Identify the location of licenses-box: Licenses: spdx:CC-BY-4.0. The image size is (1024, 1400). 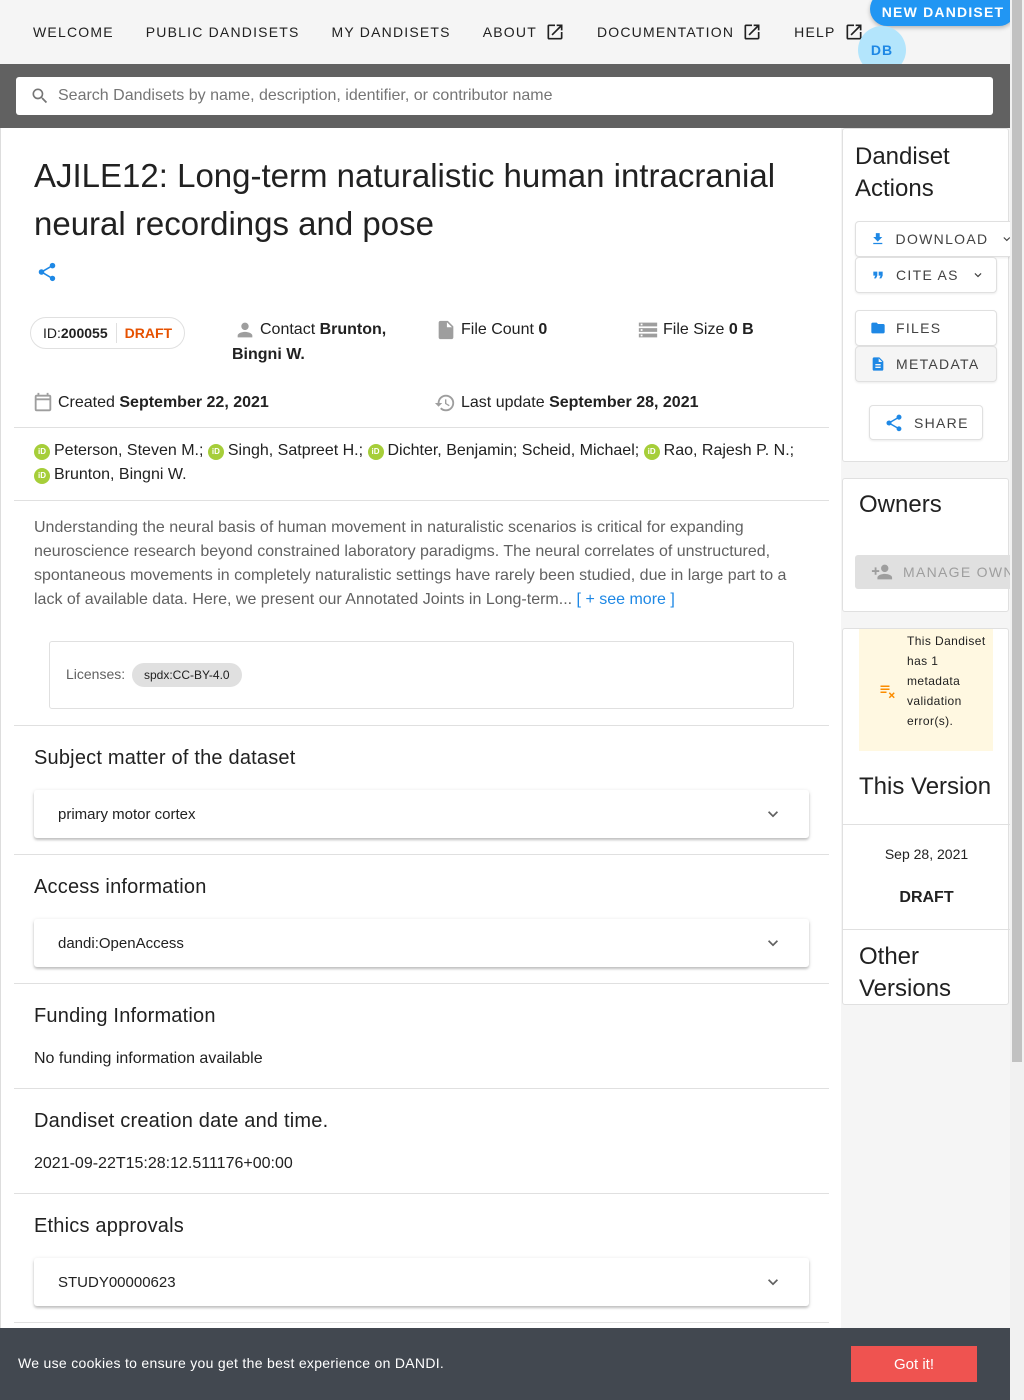
(421, 675).